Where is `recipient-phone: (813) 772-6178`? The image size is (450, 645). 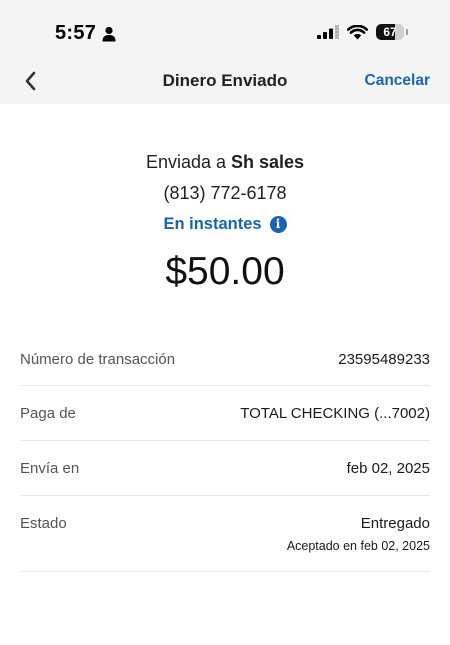
recipient-phone: (813) 772-6178 is located at coordinates (225, 193).